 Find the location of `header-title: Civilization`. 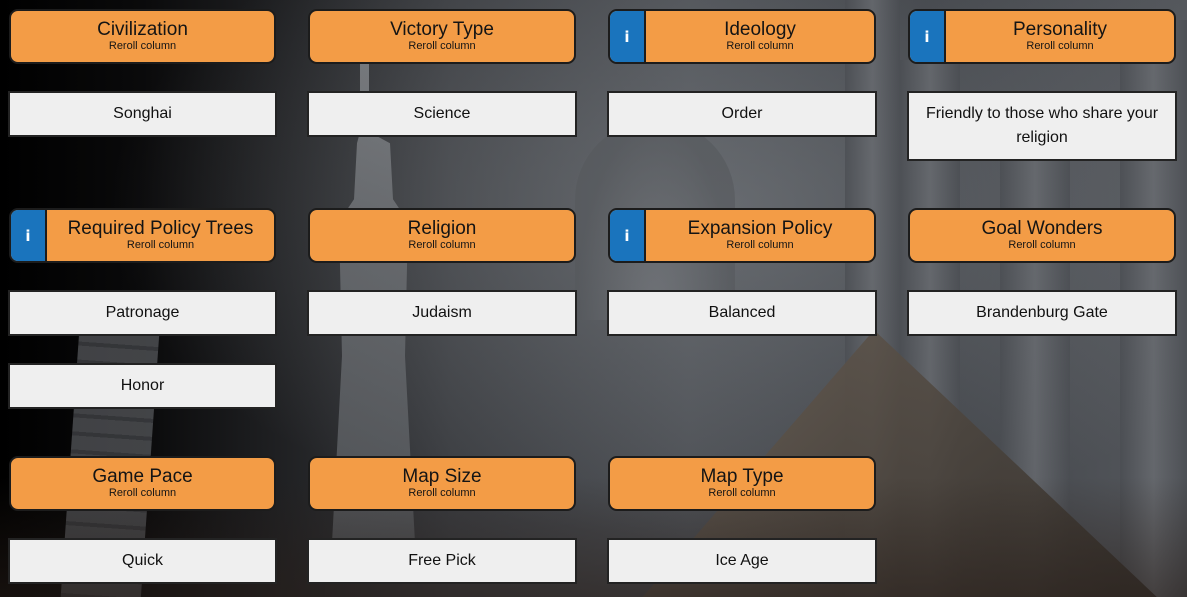

header-title: Civilization is located at coordinates (142, 29).